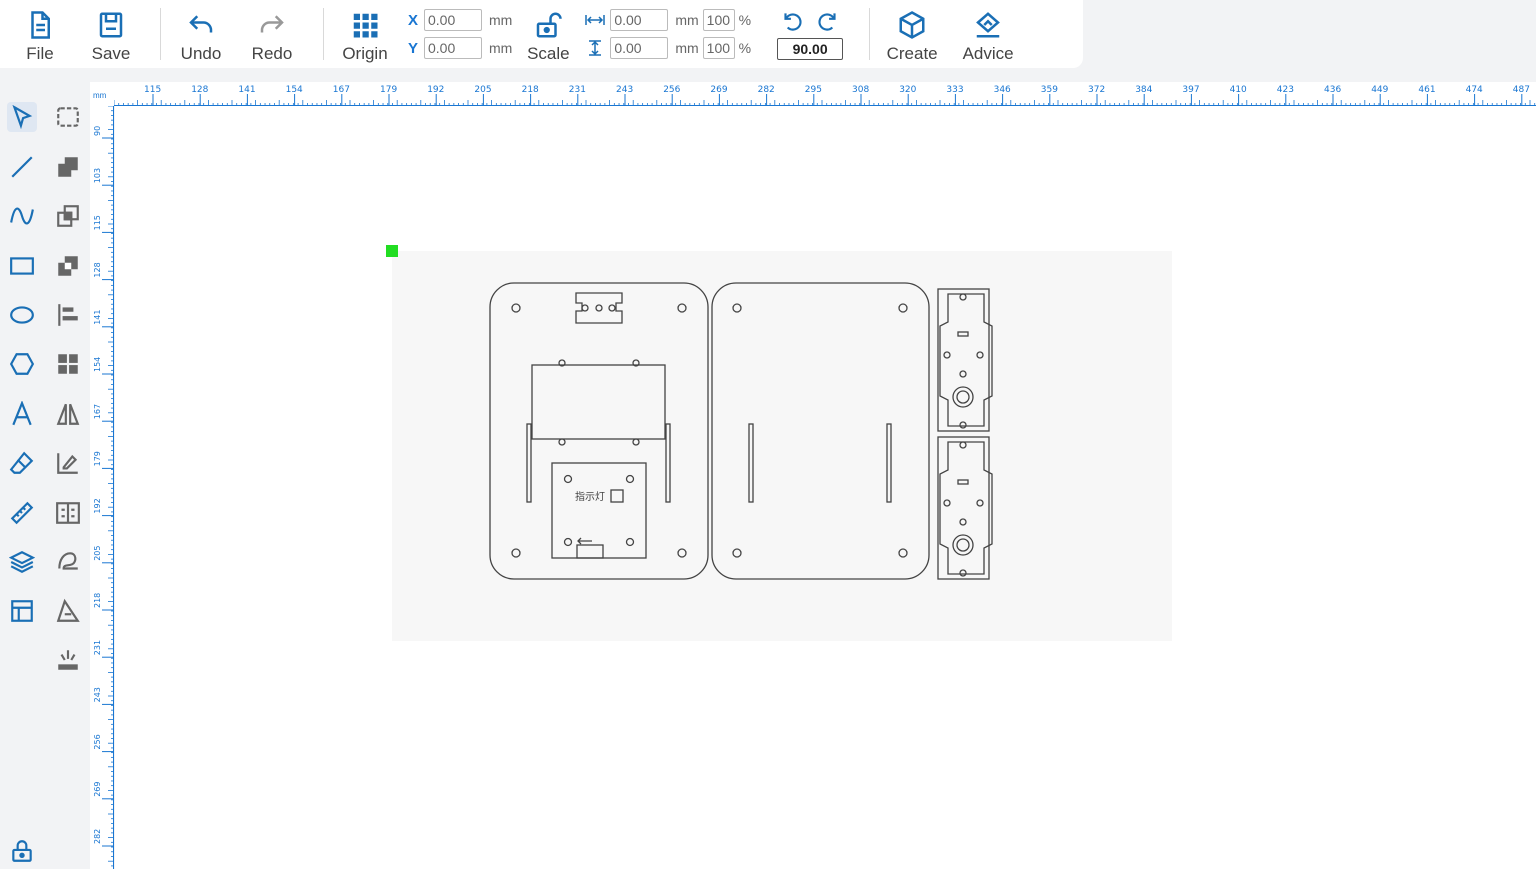 The height and width of the screenshot is (869, 1536). I want to click on union-tool, so click(68, 167).